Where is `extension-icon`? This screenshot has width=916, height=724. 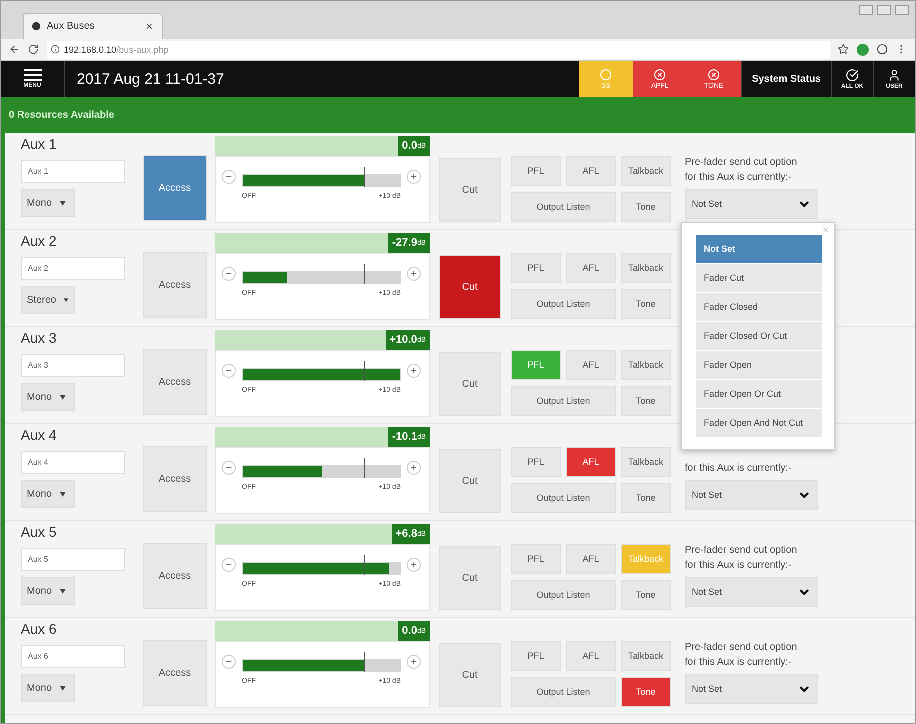 extension-icon is located at coordinates (882, 49).